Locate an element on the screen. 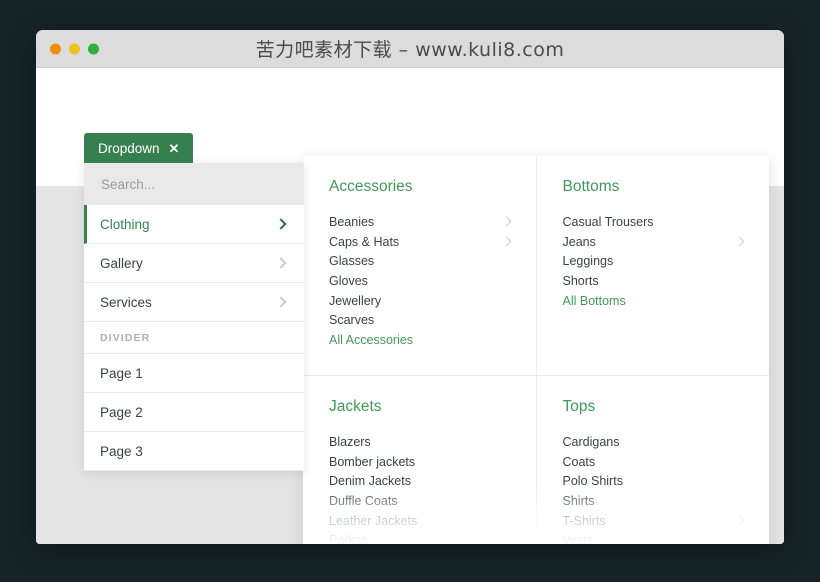 The width and height of the screenshot is (820, 582). column-heading: Accessories is located at coordinates (371, 186).